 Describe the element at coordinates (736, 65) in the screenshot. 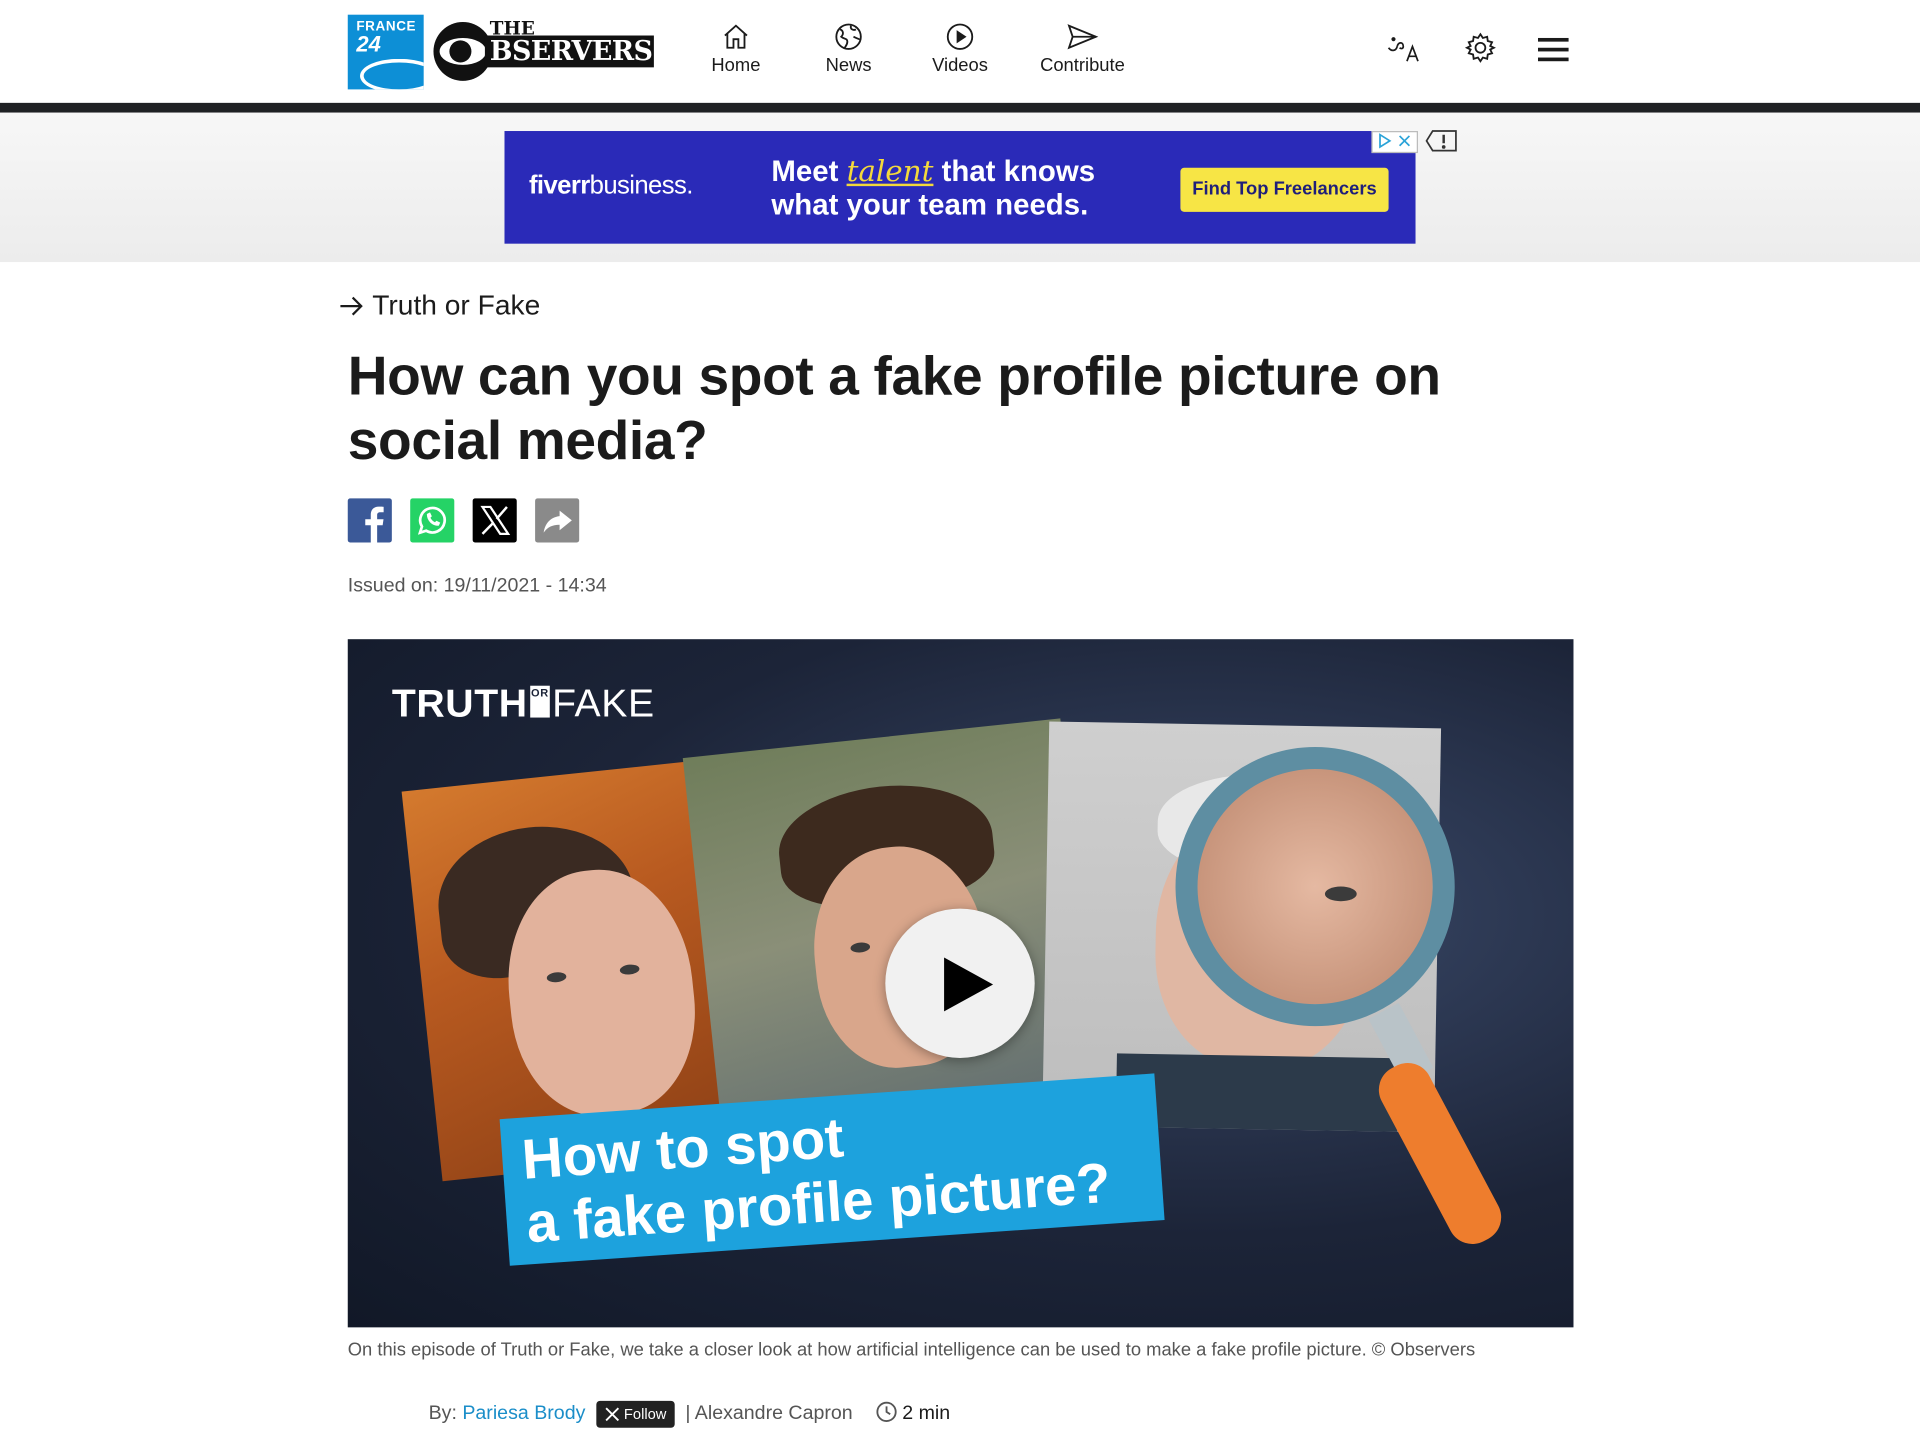

I see `nav-home-label: Home` at that location.